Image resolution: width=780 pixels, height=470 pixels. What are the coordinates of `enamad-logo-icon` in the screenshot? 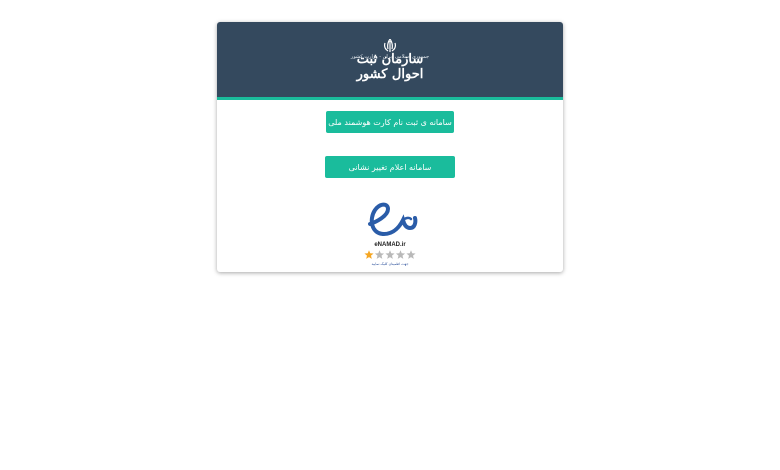 It's located at (393, 219).